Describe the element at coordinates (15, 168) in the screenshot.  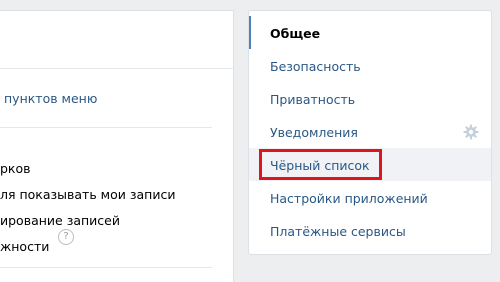
I see `option-checkbox-label: рков` at that location.